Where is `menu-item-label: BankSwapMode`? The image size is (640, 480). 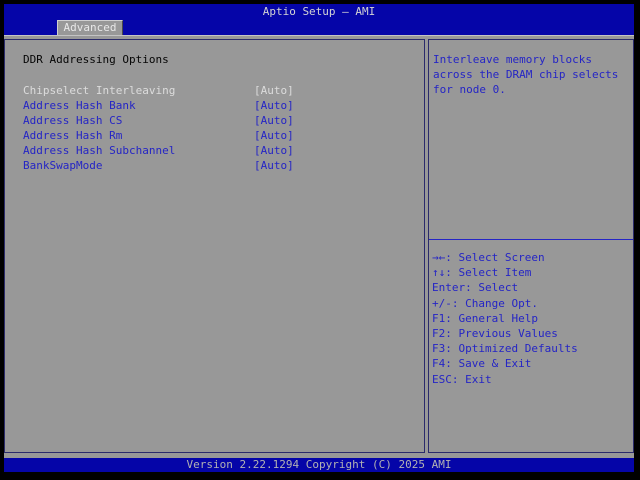 menu-item-label: BankSwapMode is located at coordinates (63, 165).